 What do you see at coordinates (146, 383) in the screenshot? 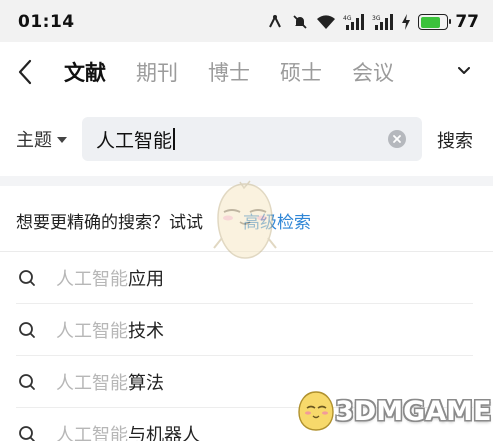
I see `suggestion-suffix: 算法` at bounding box center [146, 383].